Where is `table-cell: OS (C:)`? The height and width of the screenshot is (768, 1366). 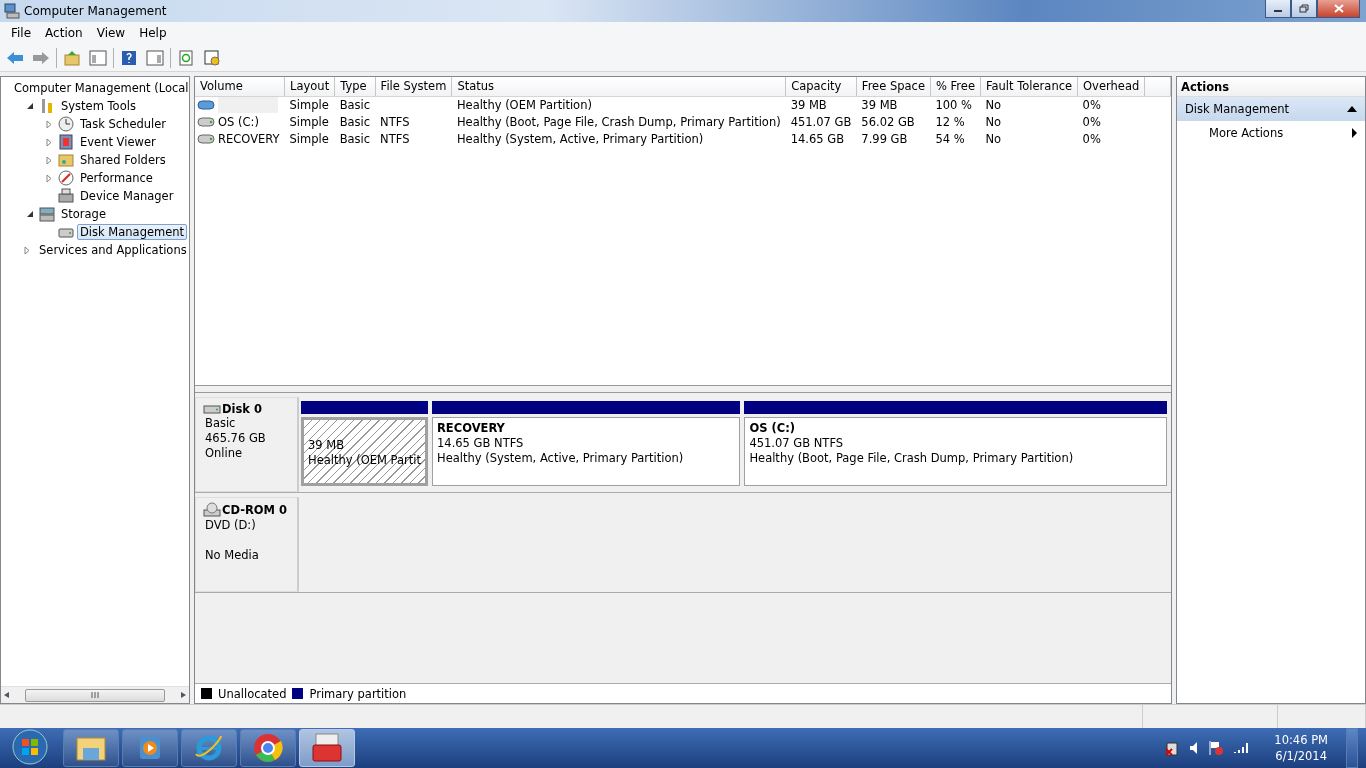 table-cell: OS (C:) is located at coordinates (238, 121).